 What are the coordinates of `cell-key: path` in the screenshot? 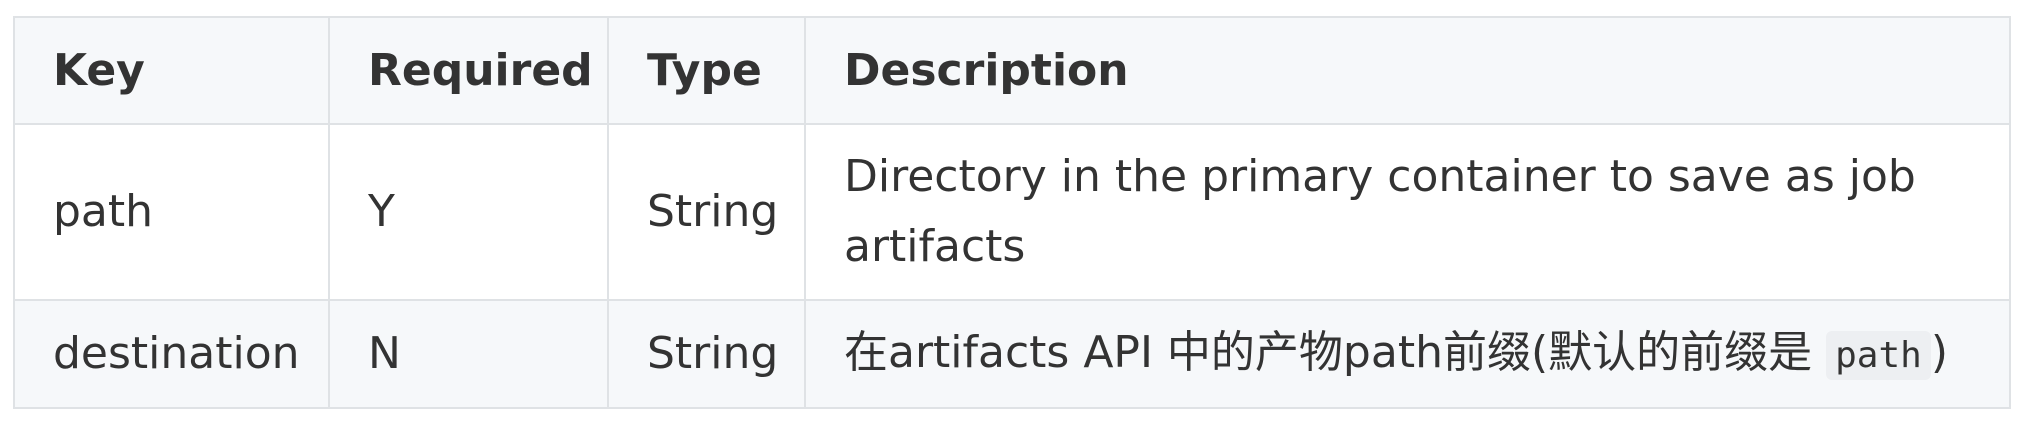 It's located at (171, 212).